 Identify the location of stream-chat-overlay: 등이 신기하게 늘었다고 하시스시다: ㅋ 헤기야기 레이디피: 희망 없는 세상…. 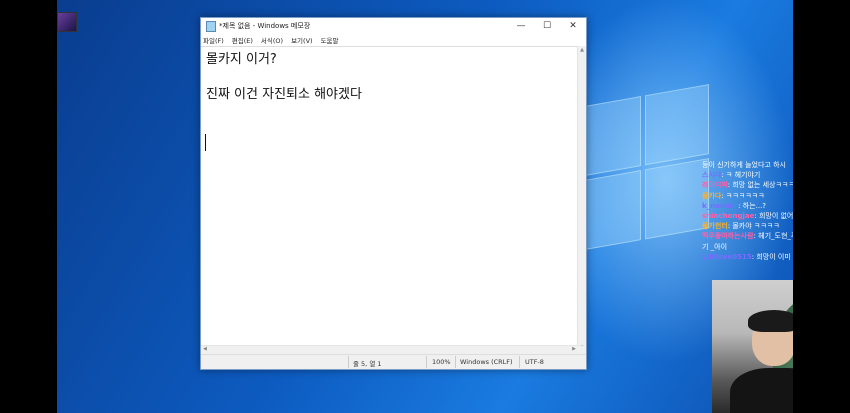
(747, 211).